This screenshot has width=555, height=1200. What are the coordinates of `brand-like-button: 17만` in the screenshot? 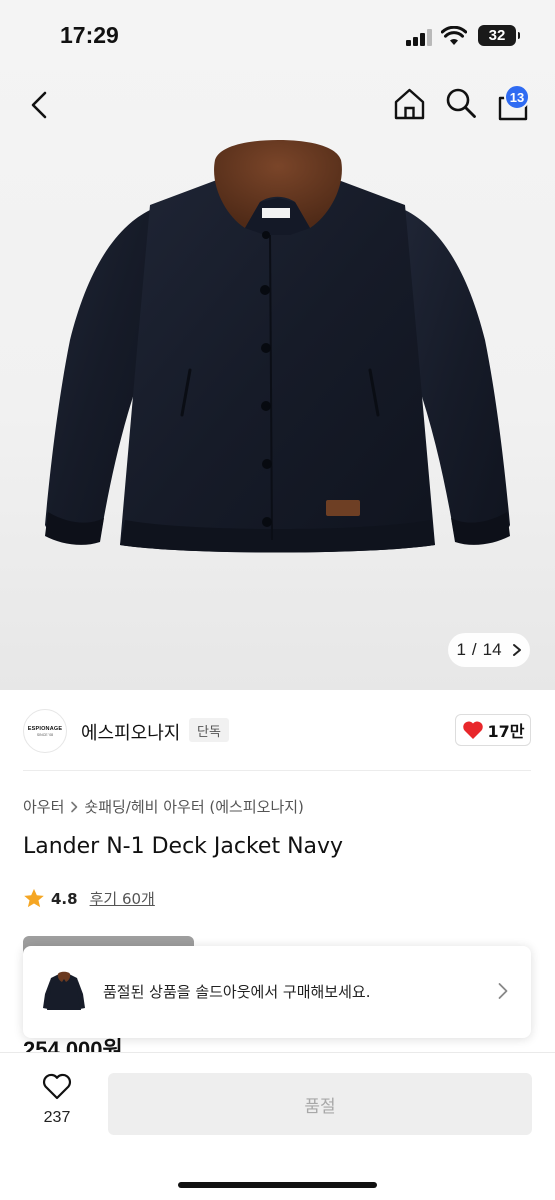 It's located at (493, 730).